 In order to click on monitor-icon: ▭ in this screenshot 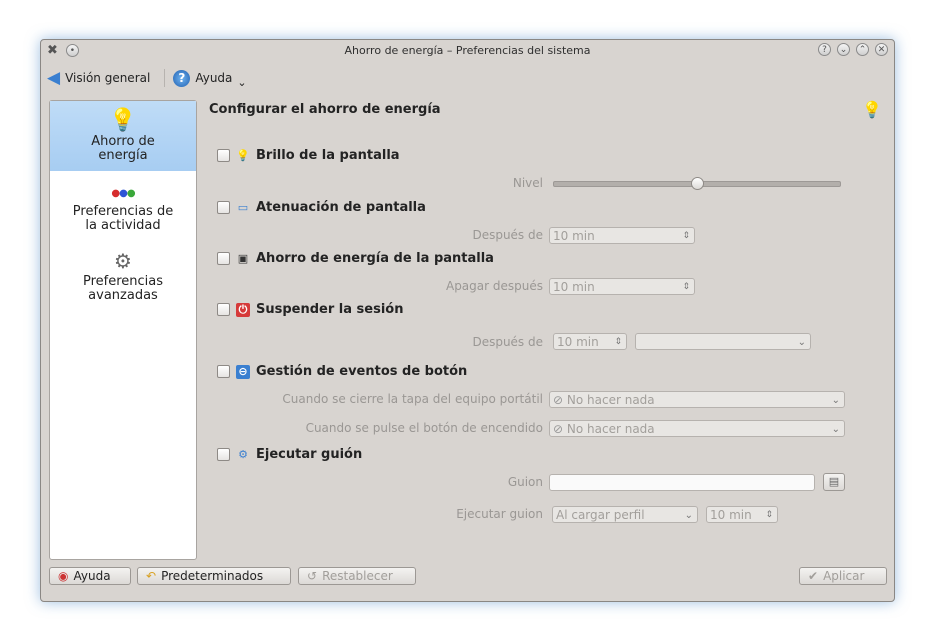, I will do `click(243, 207)`.